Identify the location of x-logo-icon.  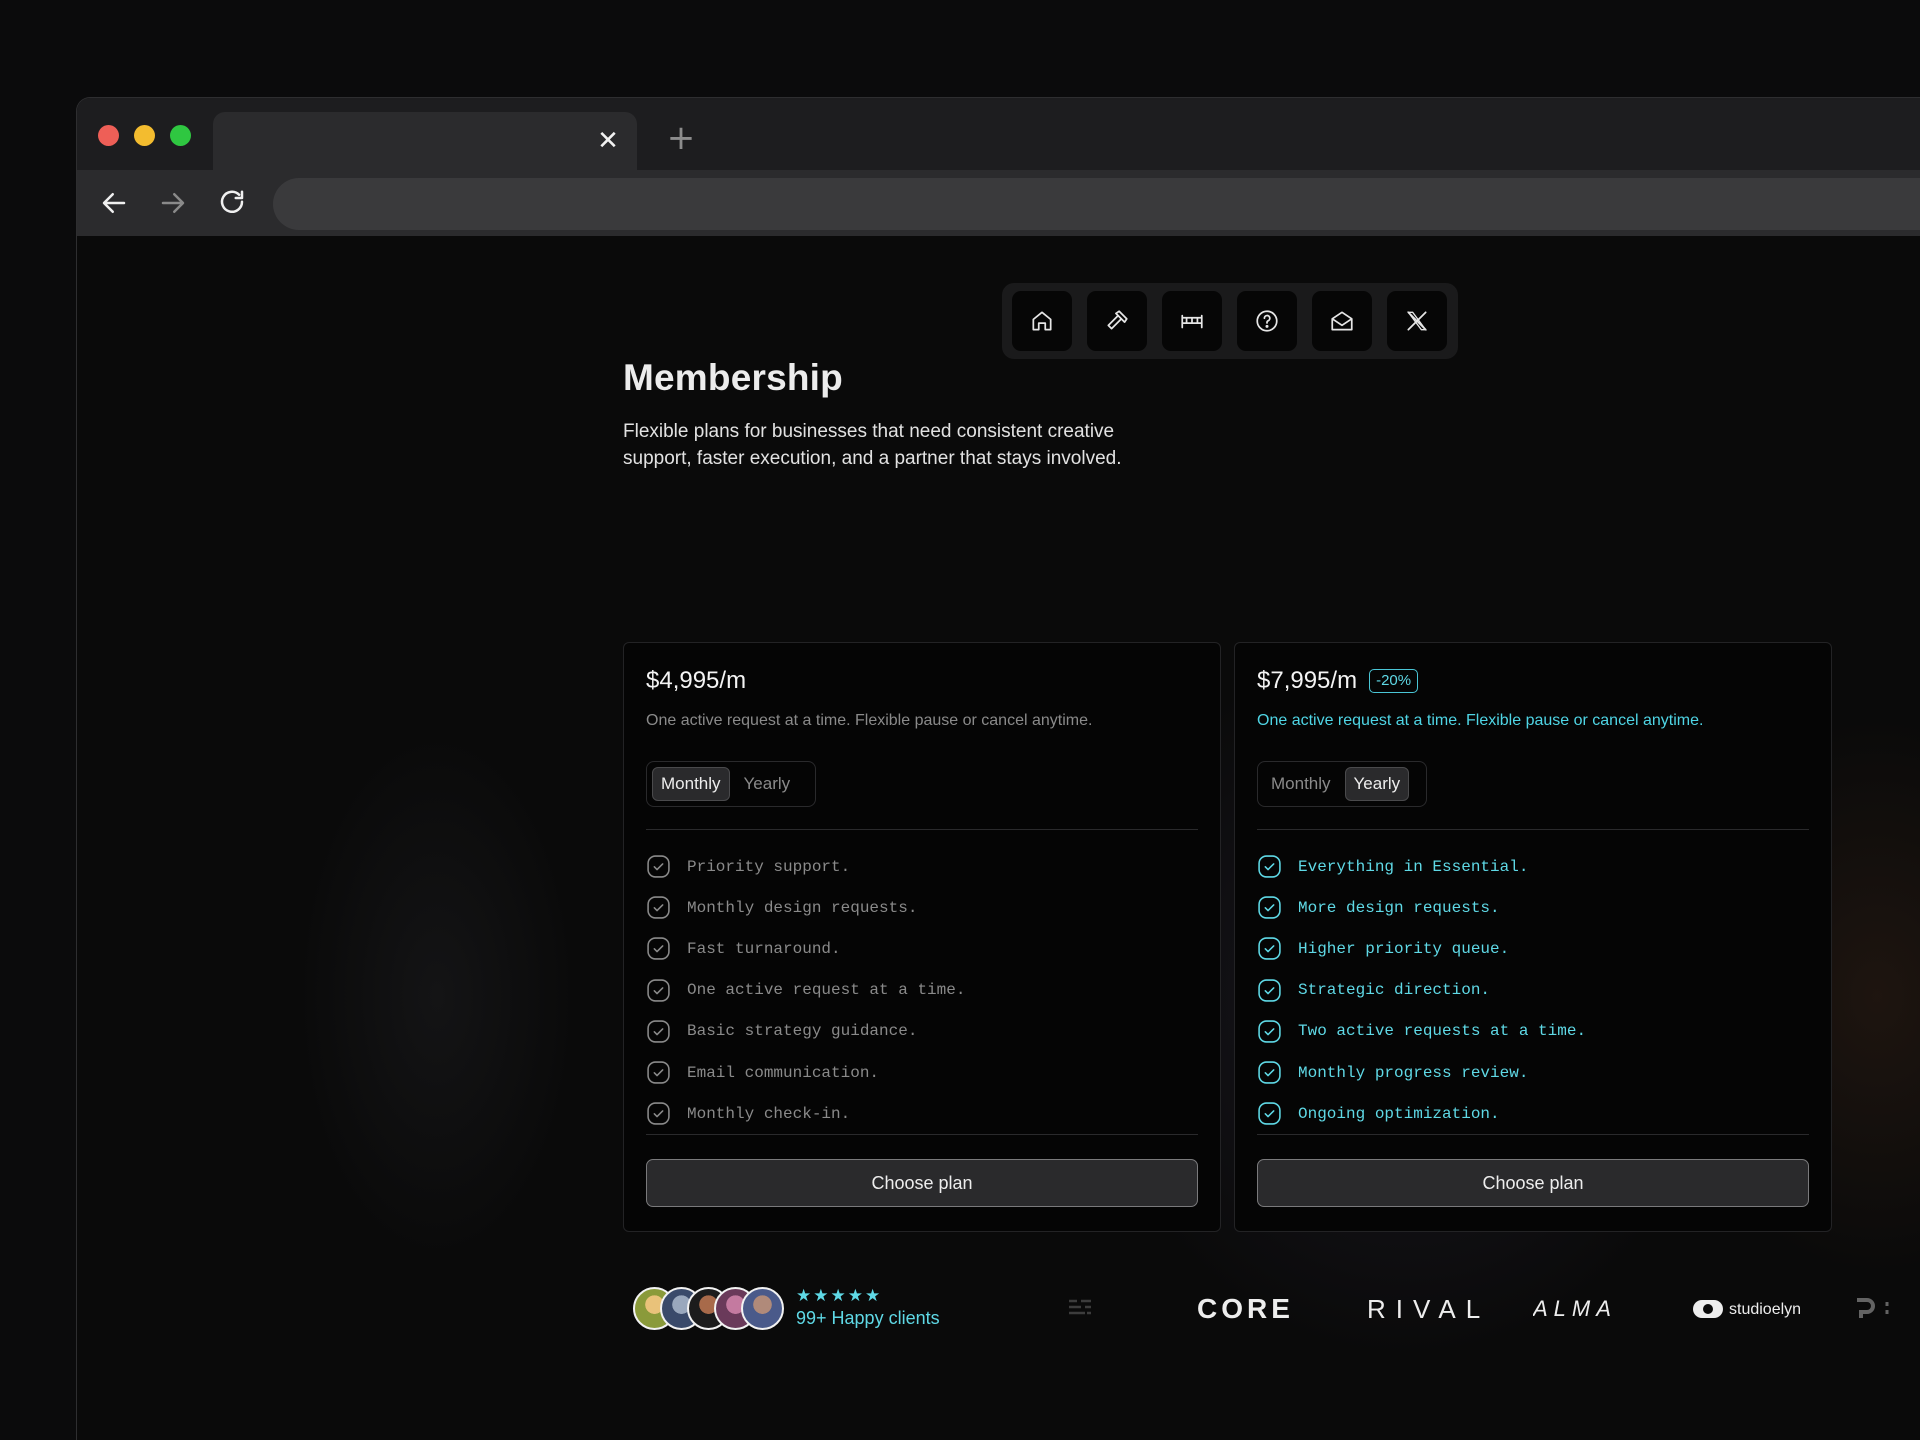
(1417, 321).